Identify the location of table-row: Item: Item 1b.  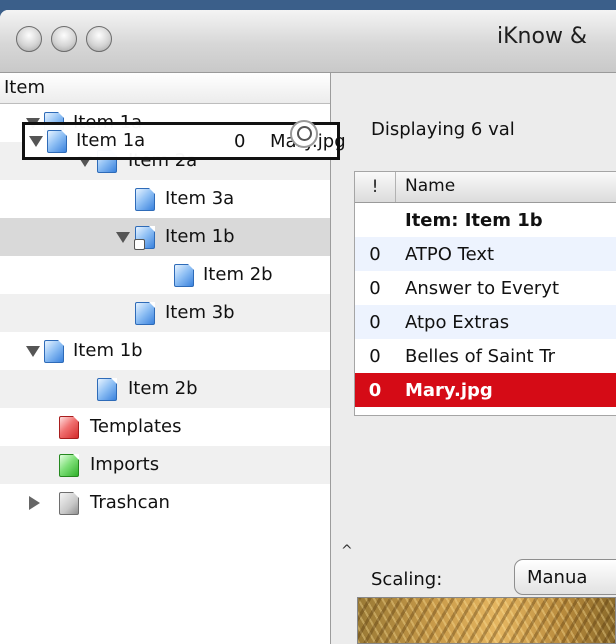
(485, 220).